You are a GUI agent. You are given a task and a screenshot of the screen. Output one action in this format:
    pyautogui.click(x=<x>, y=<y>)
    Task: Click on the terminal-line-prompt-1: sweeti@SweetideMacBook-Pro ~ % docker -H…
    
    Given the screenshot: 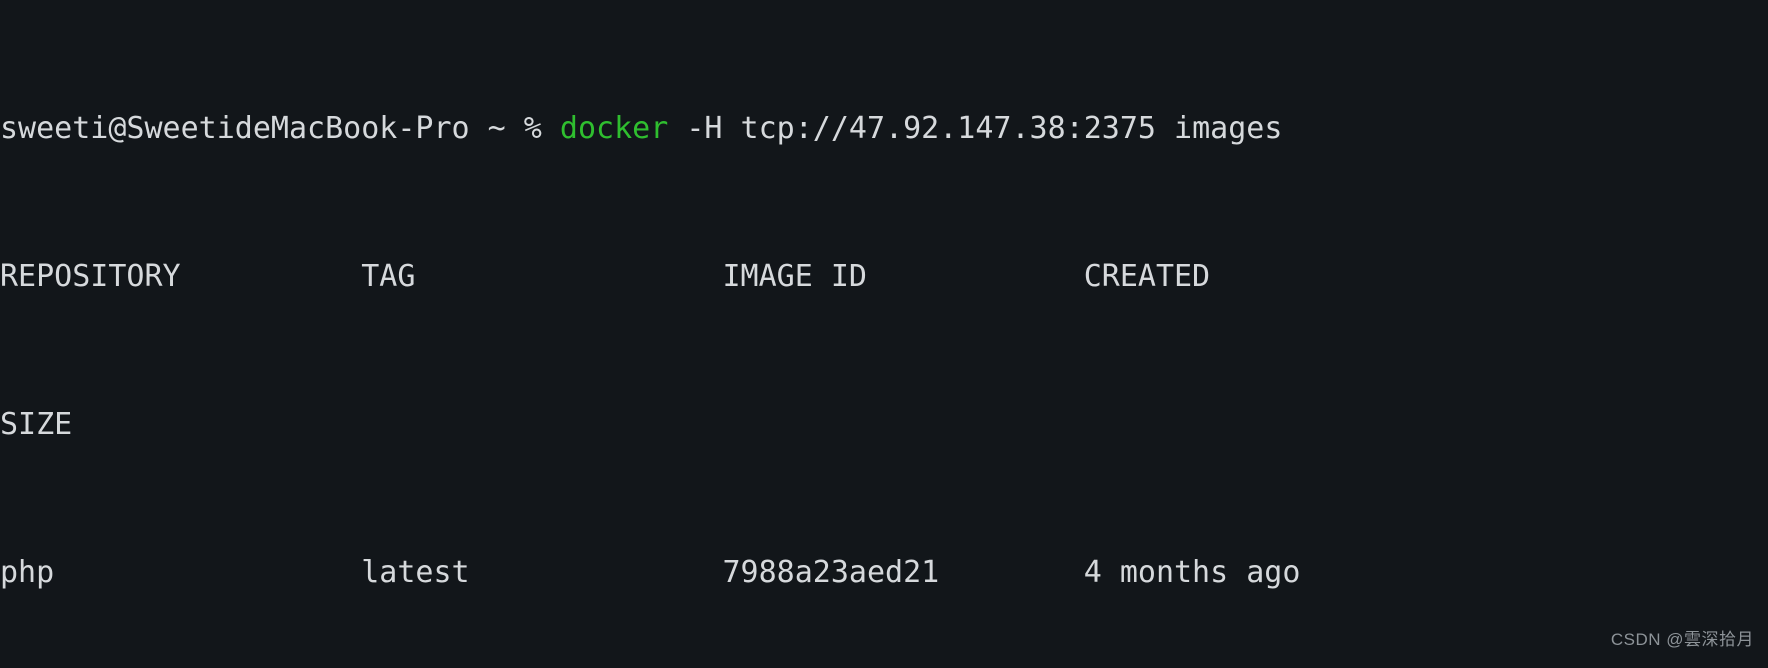 What is the action you would take?
    pyautogui.click(x=884, y=128)
    